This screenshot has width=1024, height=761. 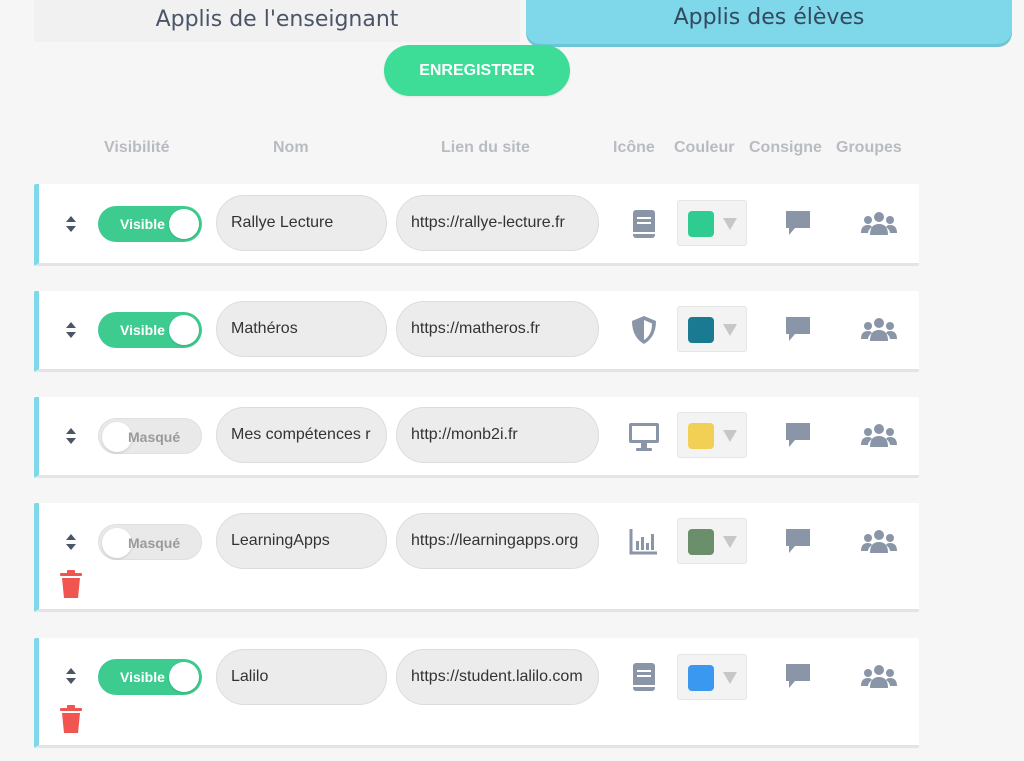 I want to click on save-button: ENREGISTRER, so click(x=477, y=70).